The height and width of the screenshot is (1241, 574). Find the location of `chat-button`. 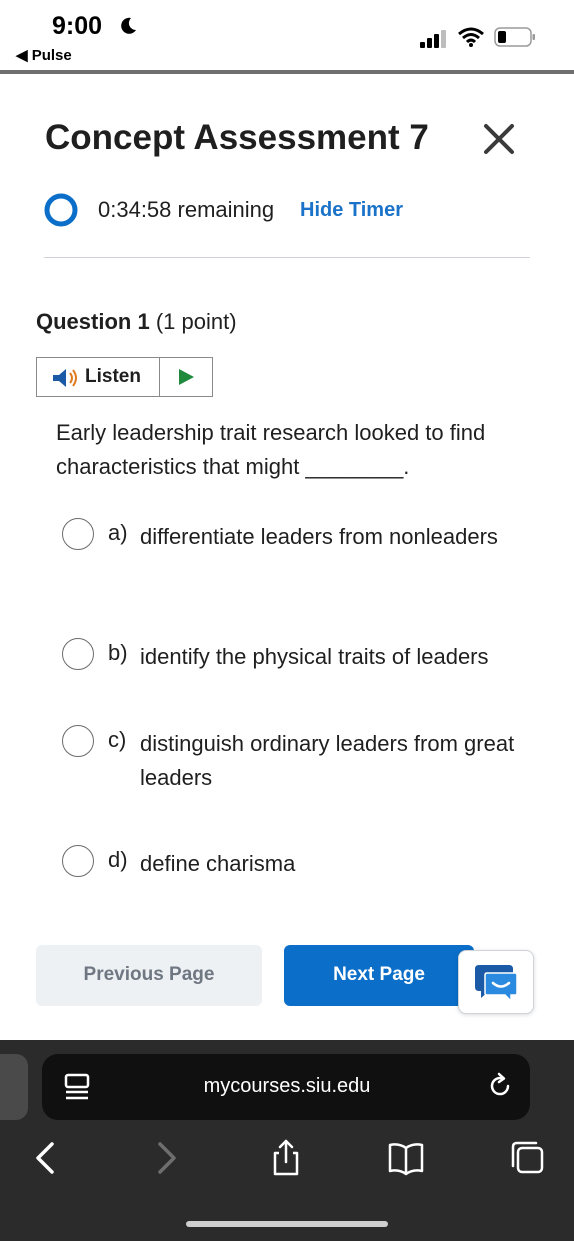

chat-button is located at coordinates (496, 982).